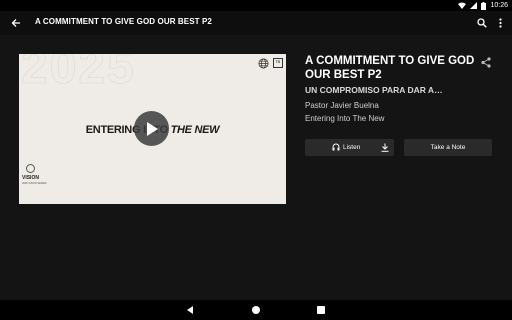  What do you see at coordinates (34, 183) in the screenshot?
I see `brand-tagline: 2025 VISION SERIES` at bounding box center [34, 183].